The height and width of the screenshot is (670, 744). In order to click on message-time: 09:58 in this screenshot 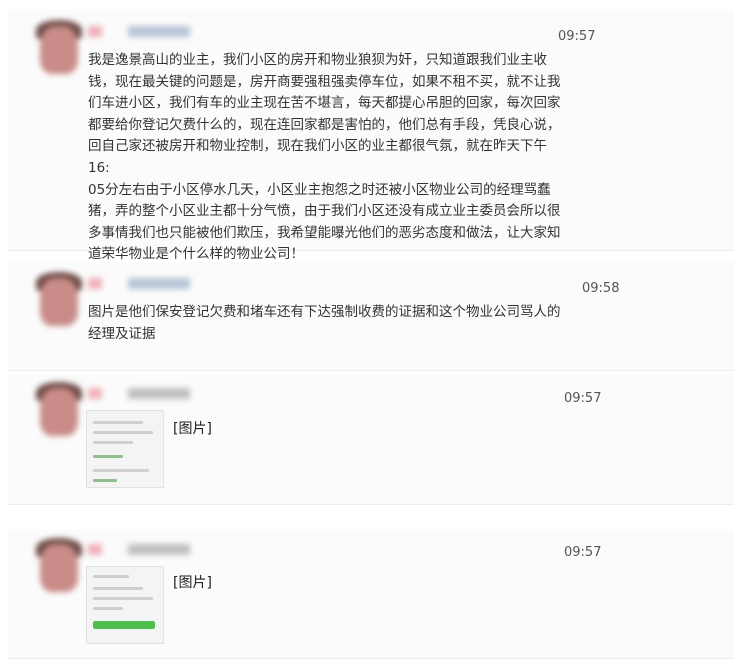, I will do `click(601, 288)`.